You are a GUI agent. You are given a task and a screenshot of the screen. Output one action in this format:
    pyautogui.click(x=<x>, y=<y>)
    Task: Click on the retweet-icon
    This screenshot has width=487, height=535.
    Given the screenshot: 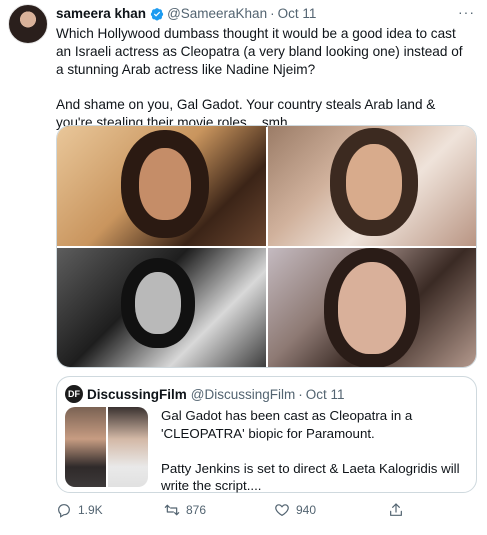 What is the action you would take?
    pyautogui.click(x=172, y=510)
    